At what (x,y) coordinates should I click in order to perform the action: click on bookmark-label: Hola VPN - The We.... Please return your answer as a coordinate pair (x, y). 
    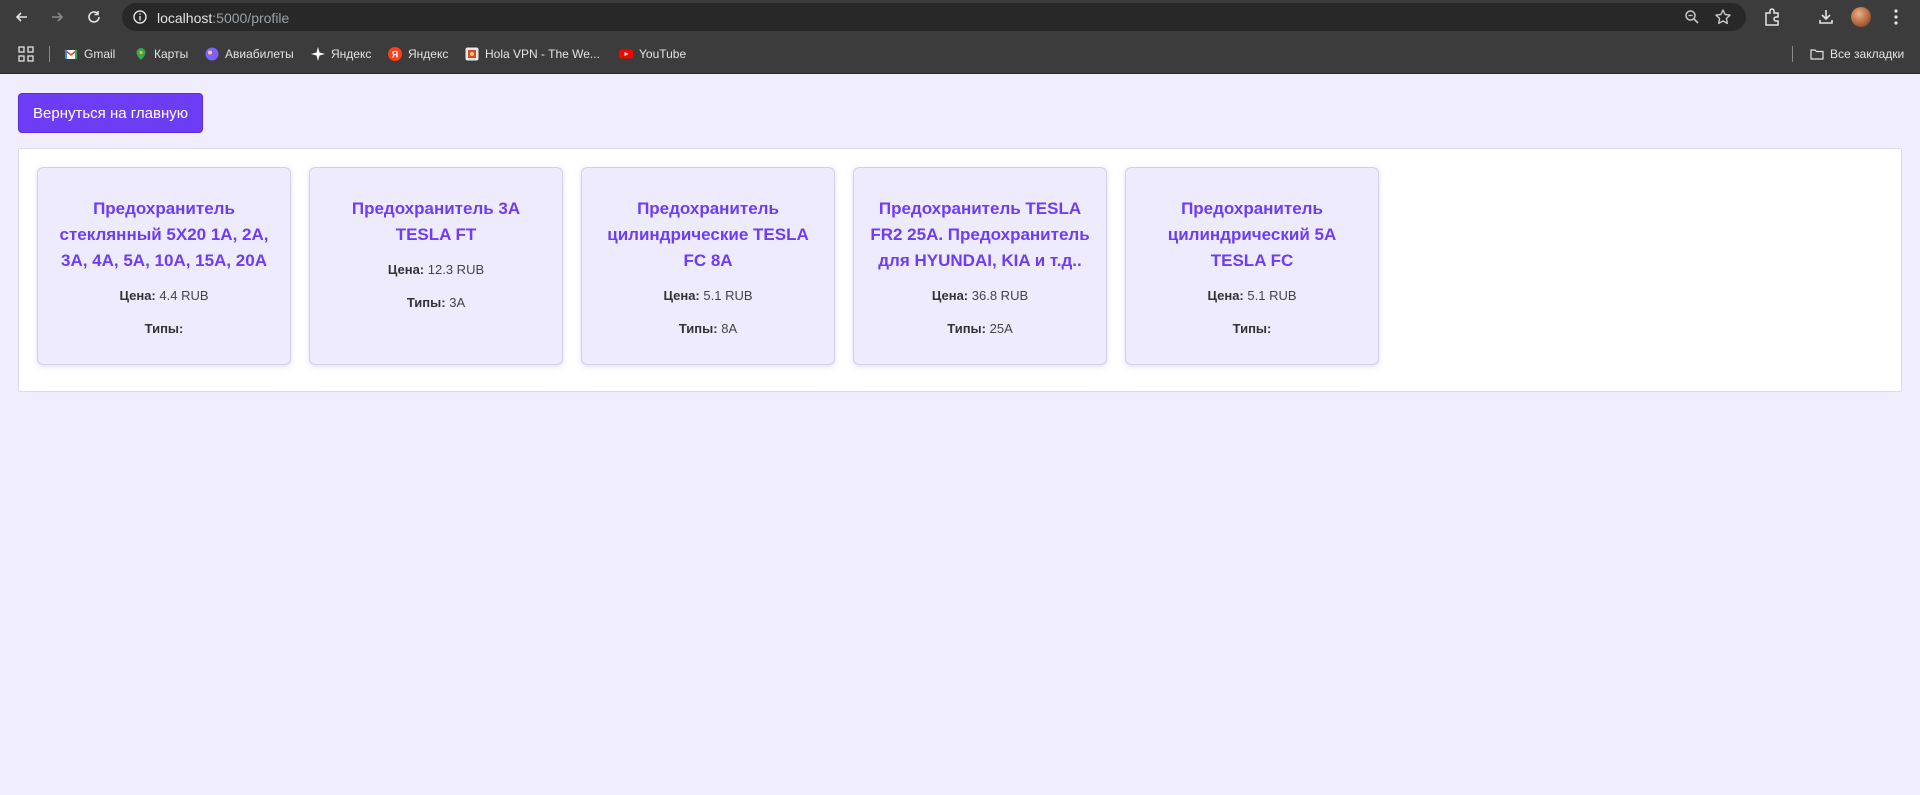
    Looking at the image, I should click on (542, 54).